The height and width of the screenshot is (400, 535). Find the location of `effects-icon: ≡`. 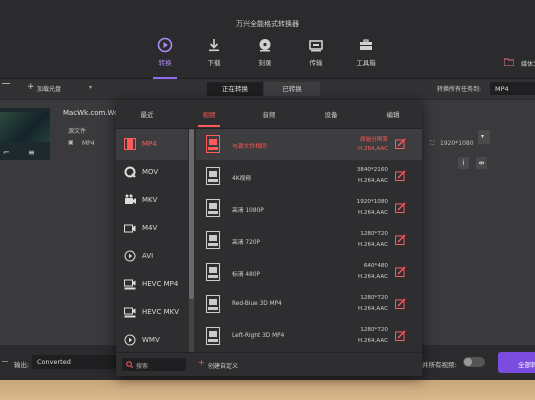

effects-icon: ≡ is located at coordinates (31, 152).